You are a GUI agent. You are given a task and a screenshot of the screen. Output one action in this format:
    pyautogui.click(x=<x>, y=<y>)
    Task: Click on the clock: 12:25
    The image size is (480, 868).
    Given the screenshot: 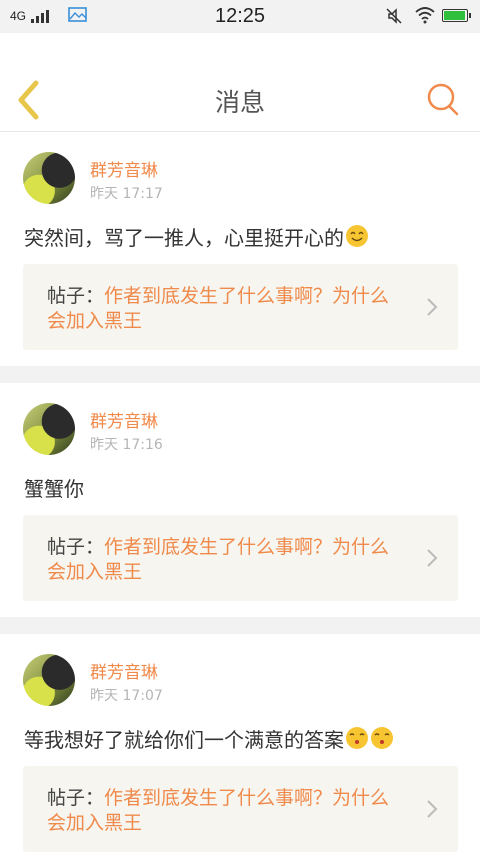 What is the action you would take?
    pyautogui.click(x=240, y=16)
    